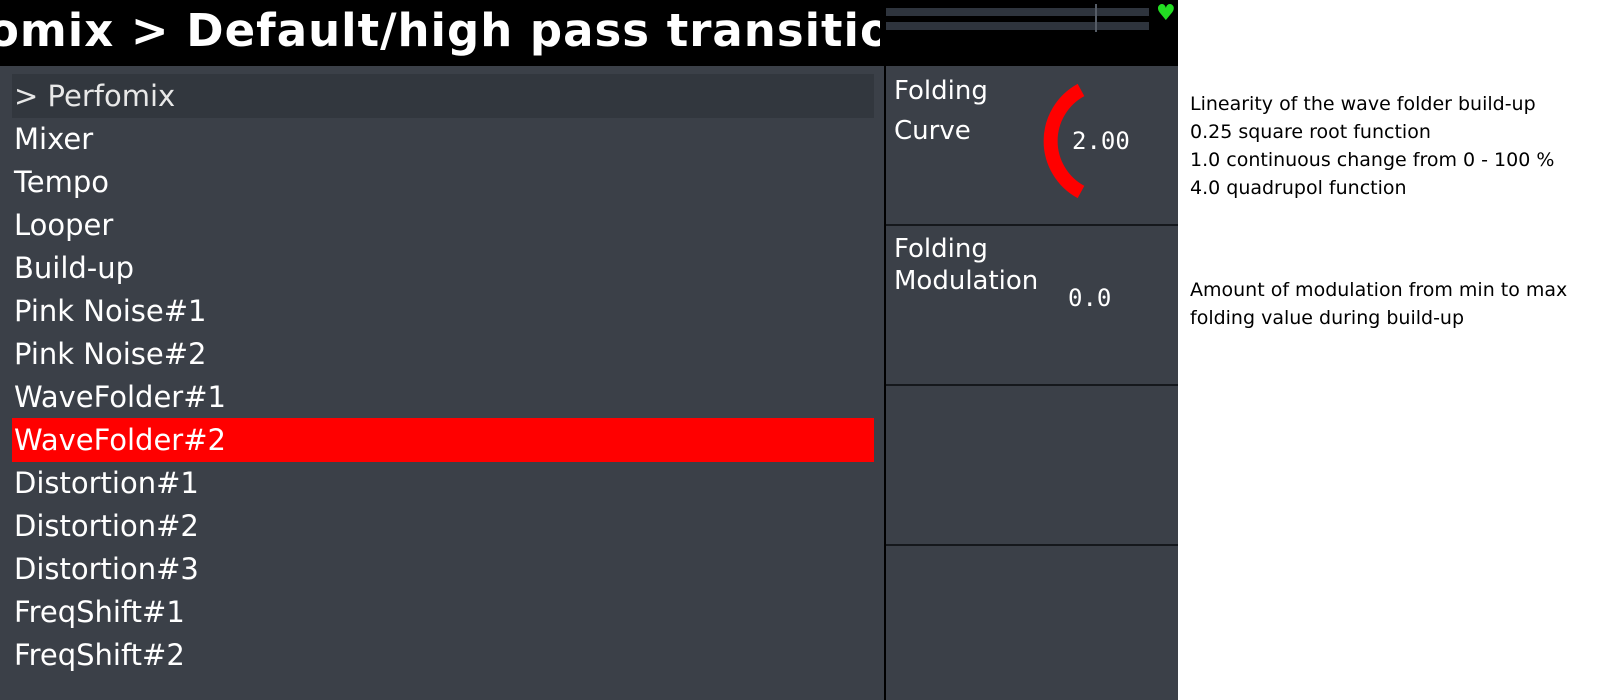  I want to click on page-title: omix > Default/high pass transitio, so click(440, 30).